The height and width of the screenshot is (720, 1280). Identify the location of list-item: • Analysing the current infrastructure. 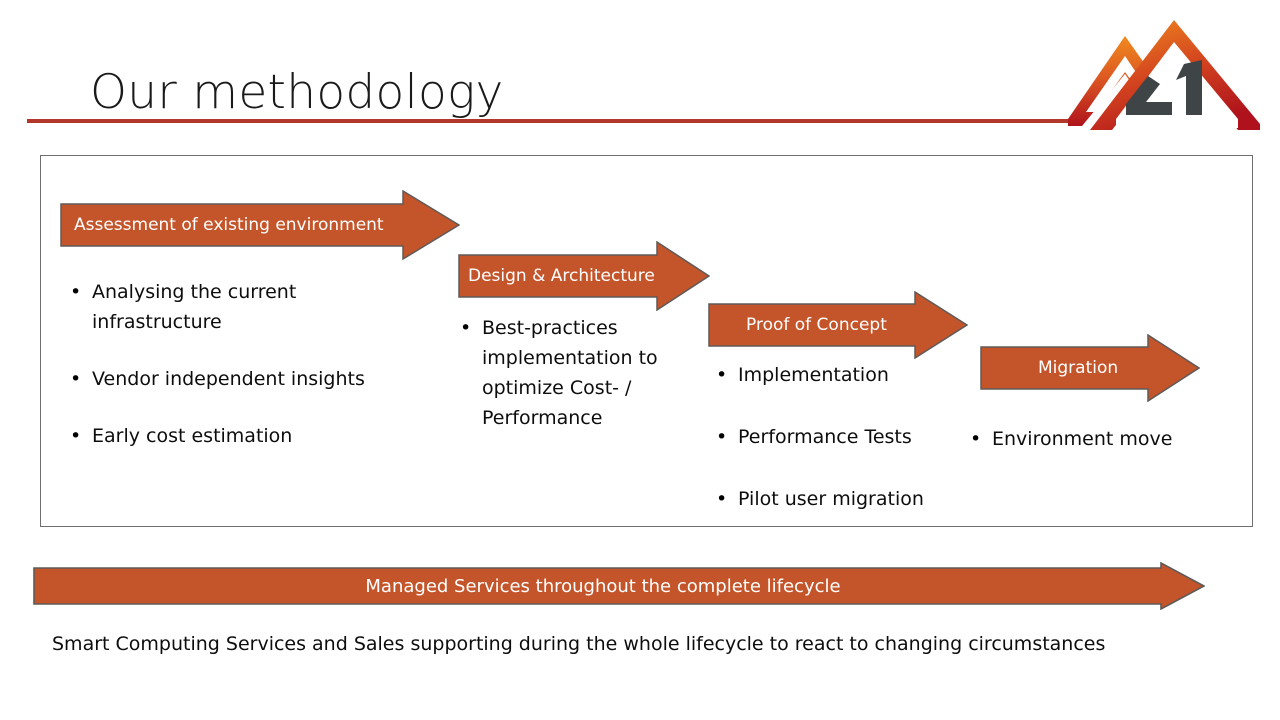
(232, 307).